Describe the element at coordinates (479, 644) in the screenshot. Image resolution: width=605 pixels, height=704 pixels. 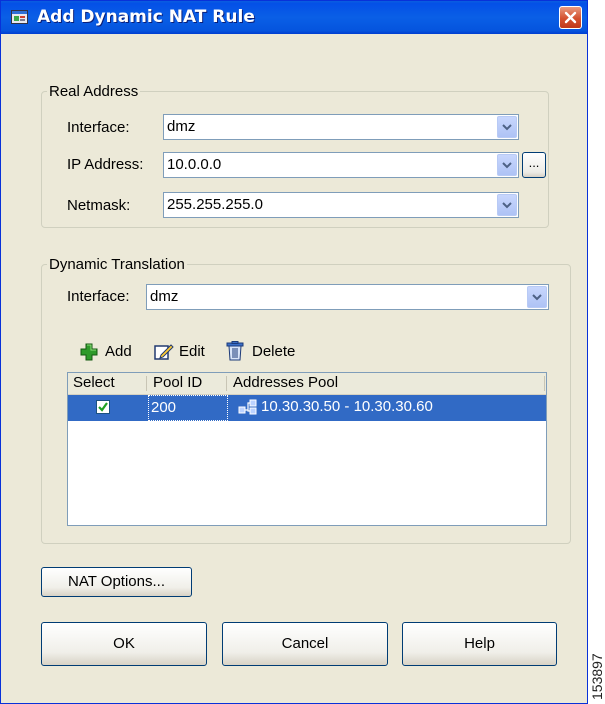
I see `help-button: Help` at that location.